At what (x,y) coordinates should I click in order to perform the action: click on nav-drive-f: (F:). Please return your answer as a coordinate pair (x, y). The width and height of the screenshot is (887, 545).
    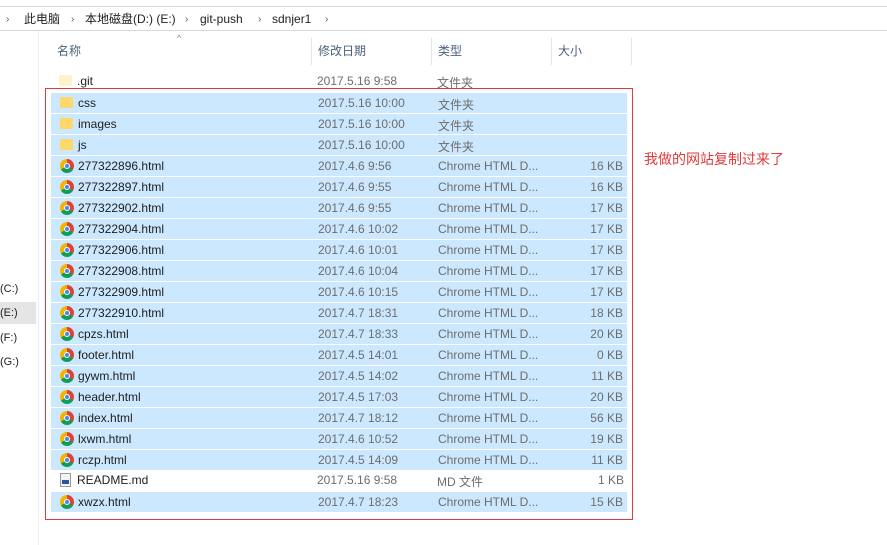
    Looking at the image, I should click on (18, 338).